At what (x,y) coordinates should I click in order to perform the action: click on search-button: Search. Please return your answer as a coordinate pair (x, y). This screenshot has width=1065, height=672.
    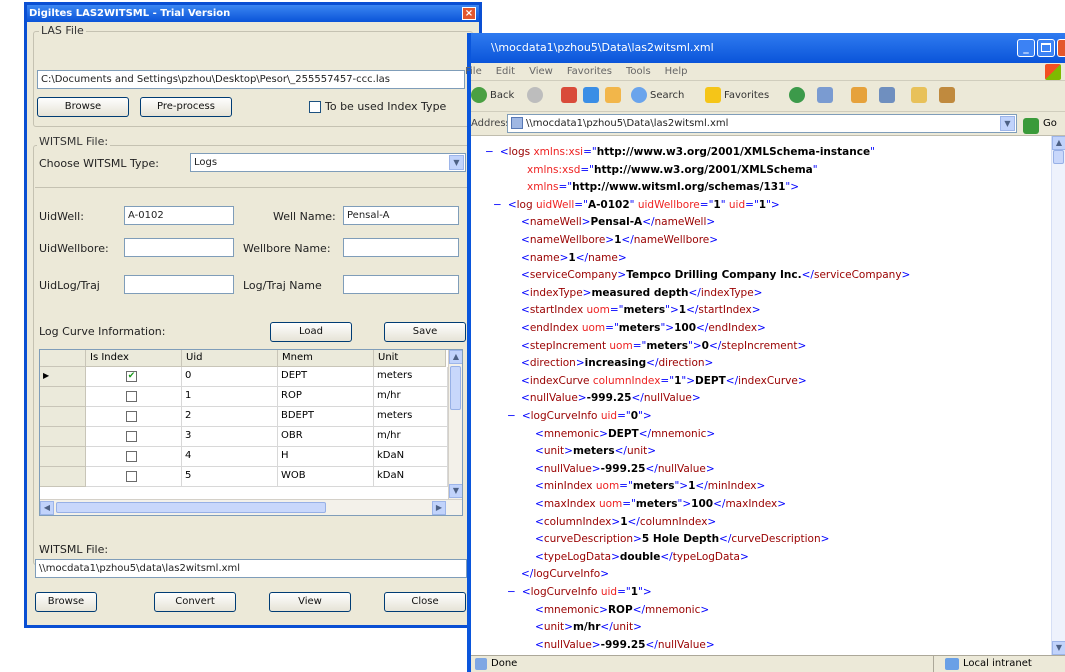
    Looking at the image, I should click on (657, 96).